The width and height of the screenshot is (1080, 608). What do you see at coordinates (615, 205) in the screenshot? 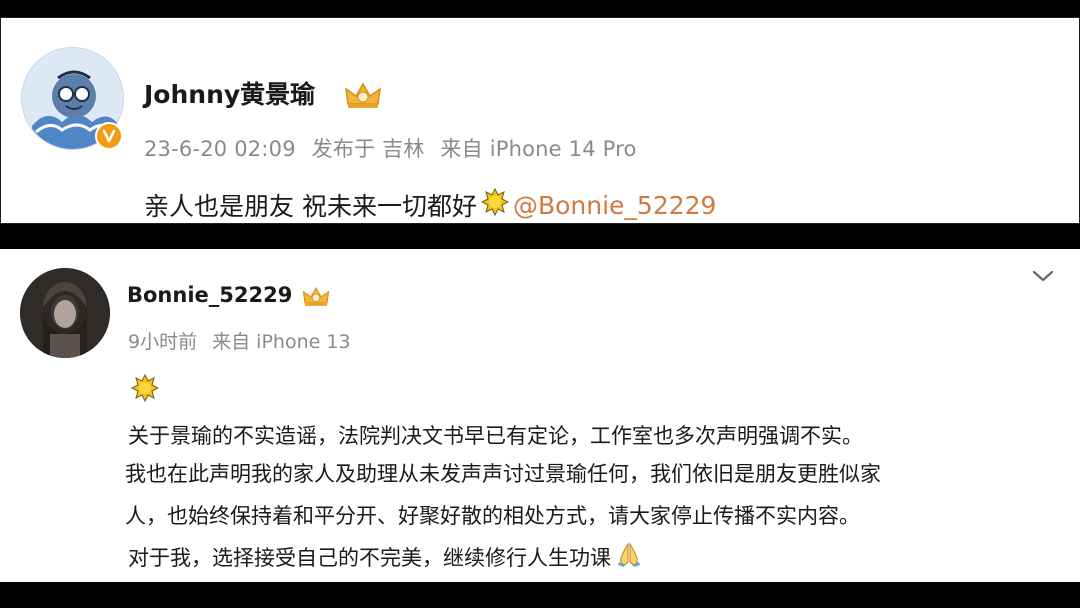
I see `mention-link: @Bonnie_52229` at bounding box center [615, 205].